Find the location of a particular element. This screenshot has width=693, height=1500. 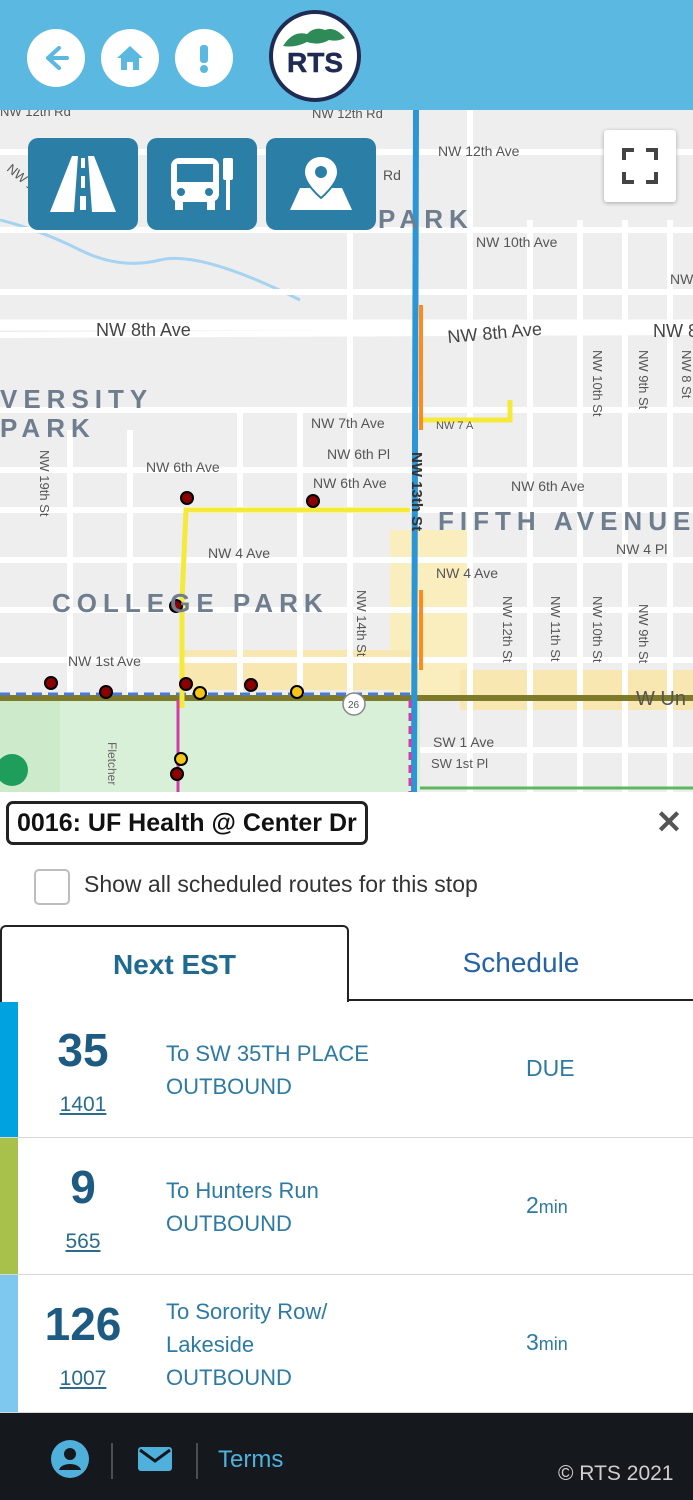

eta: 3min is located at coordinates (547, 1342).